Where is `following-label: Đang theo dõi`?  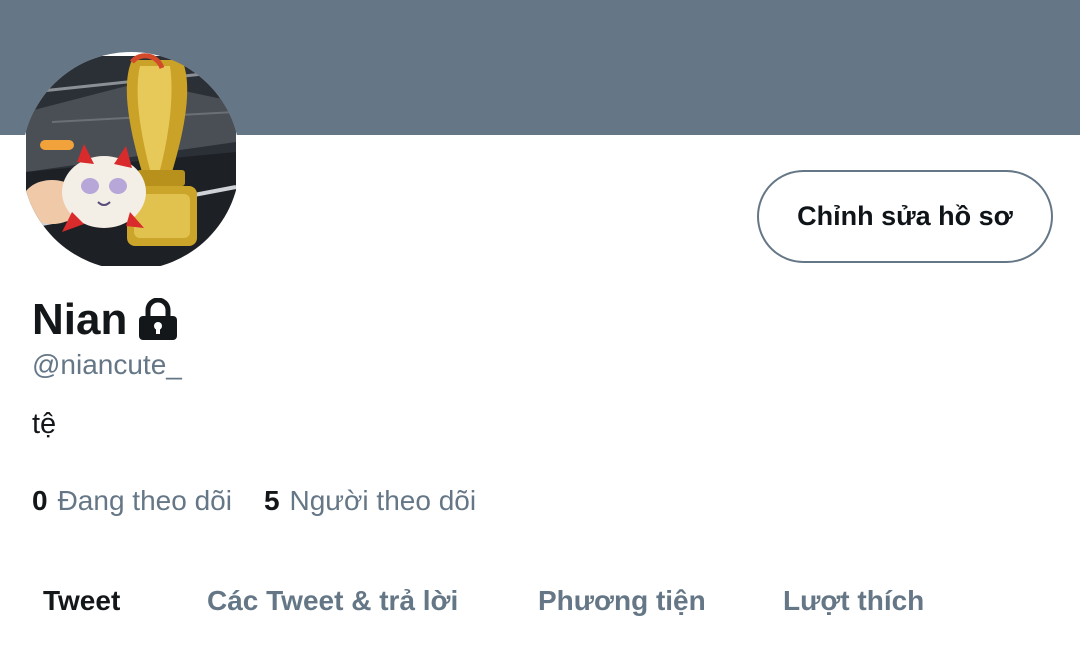 following-label: Đang theo dõi is located at coordinates (144, 500).